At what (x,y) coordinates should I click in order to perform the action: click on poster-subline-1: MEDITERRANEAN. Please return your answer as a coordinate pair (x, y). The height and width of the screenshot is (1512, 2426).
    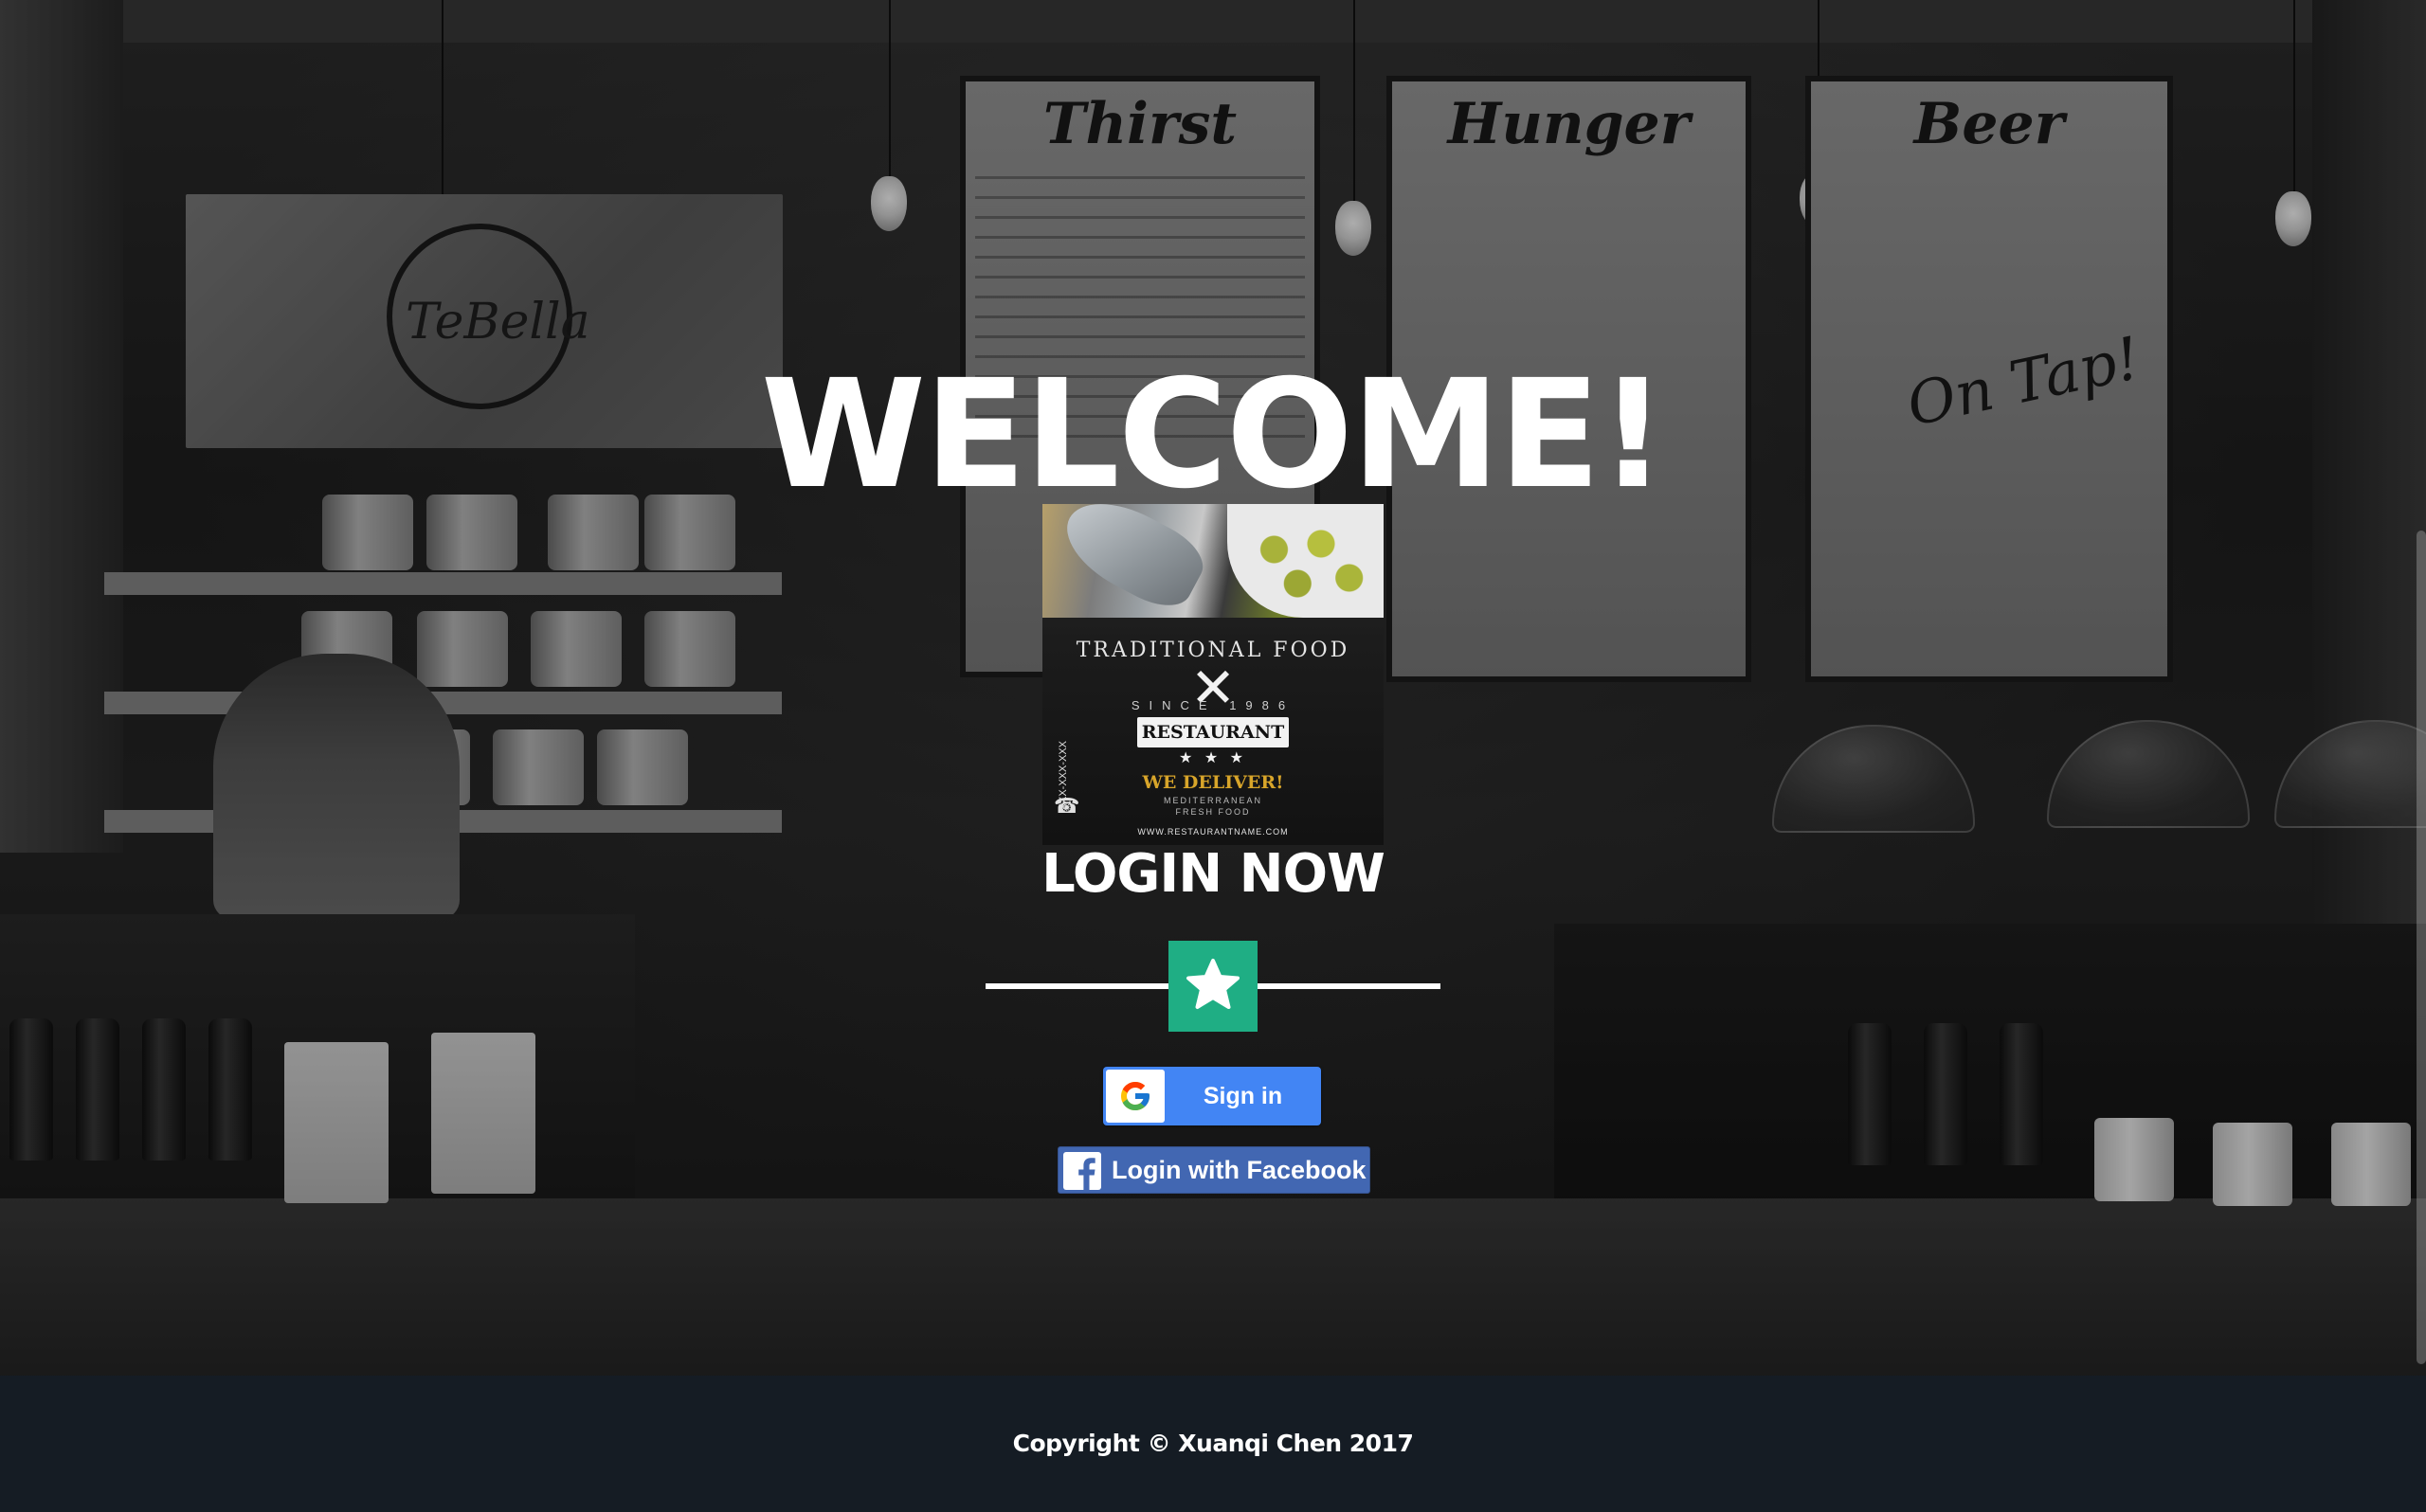
    Looking at the image, I should click on (1212, 800).